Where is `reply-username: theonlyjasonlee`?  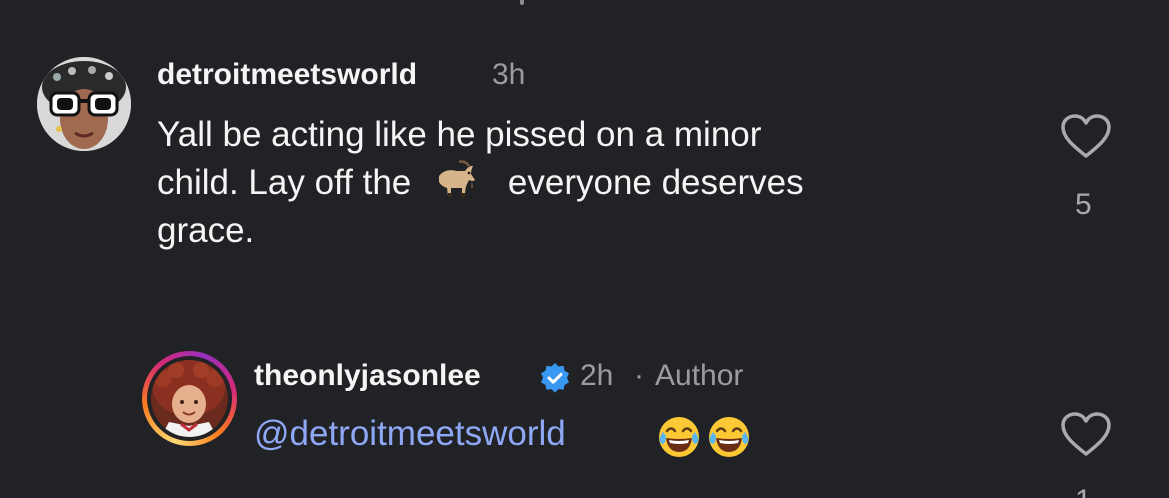
reply-username: theonlyjasonlee is located at coordinates (367, 376).